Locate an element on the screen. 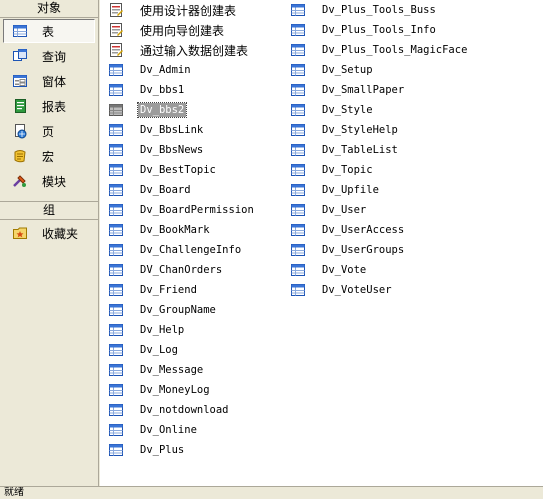 This screenshot has width=543, height=499. group-list: 收藏夹 is located at coordinates (49, 233).